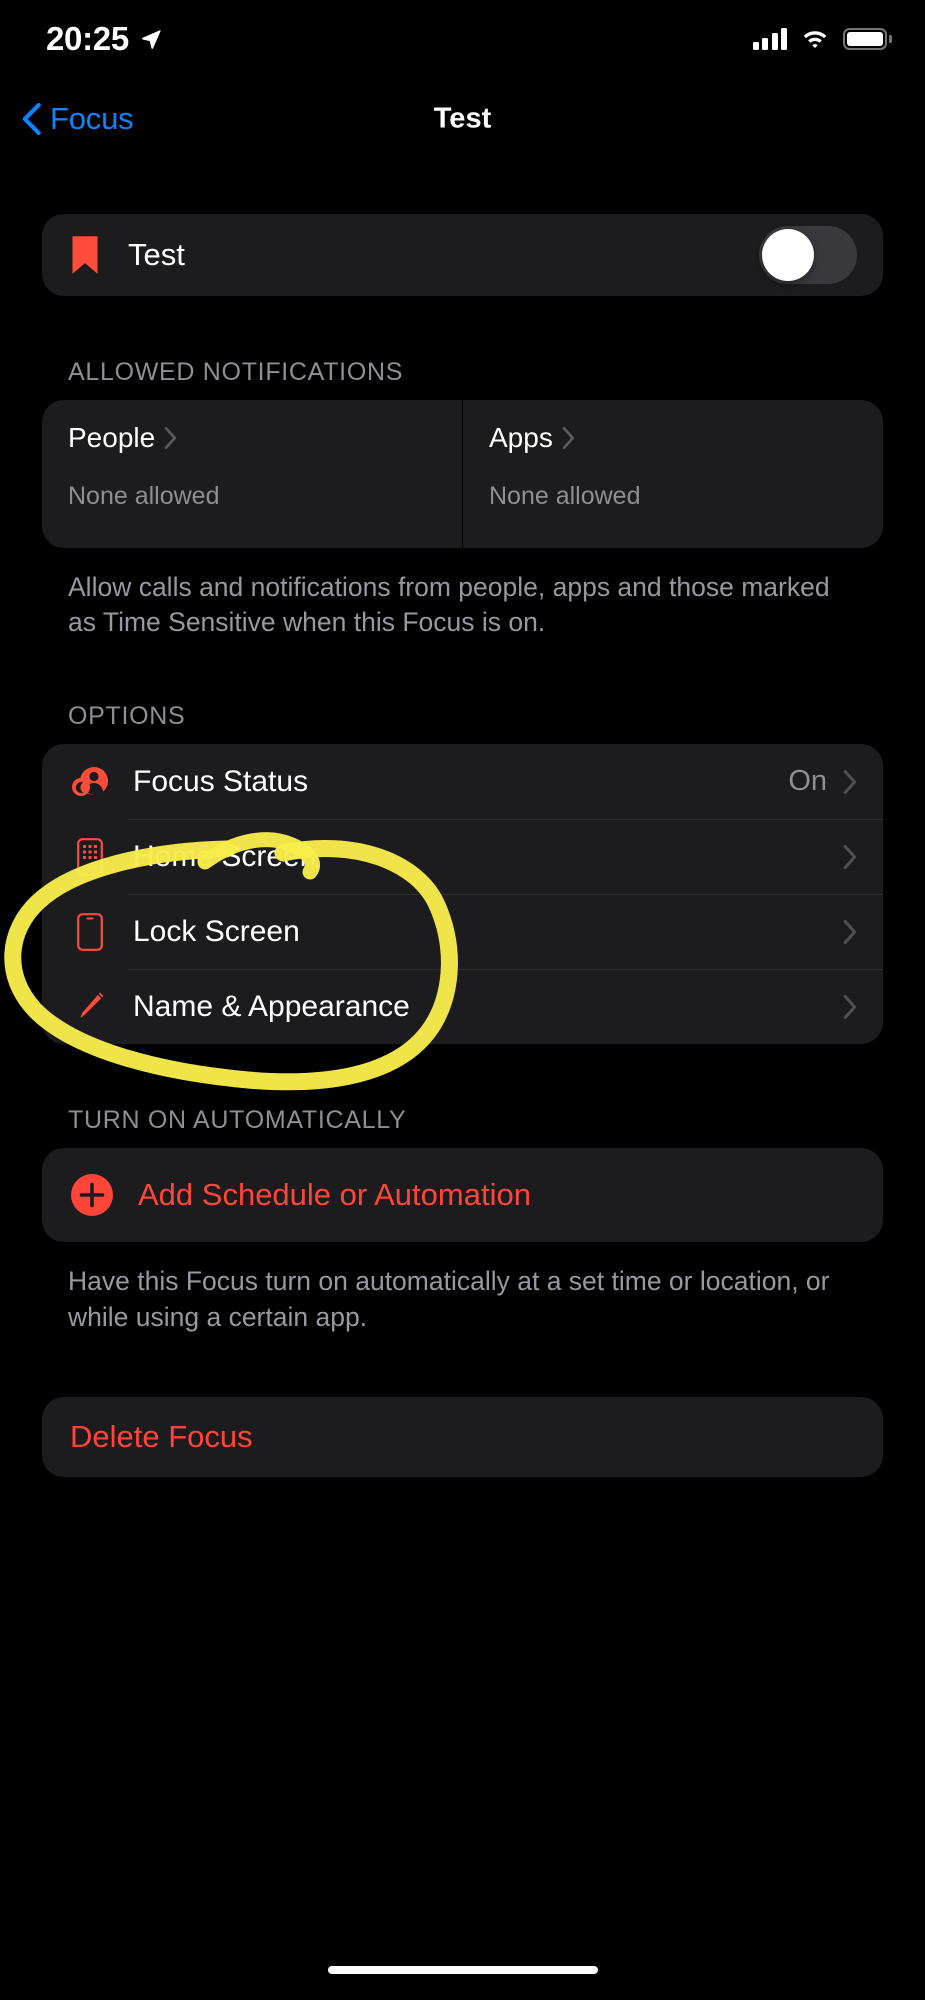 The image size is (925, 2000). What do you see at coordinates (867, 39) in the screenshot?
I see `battery-full-icon` at bounding box center [867, 39].